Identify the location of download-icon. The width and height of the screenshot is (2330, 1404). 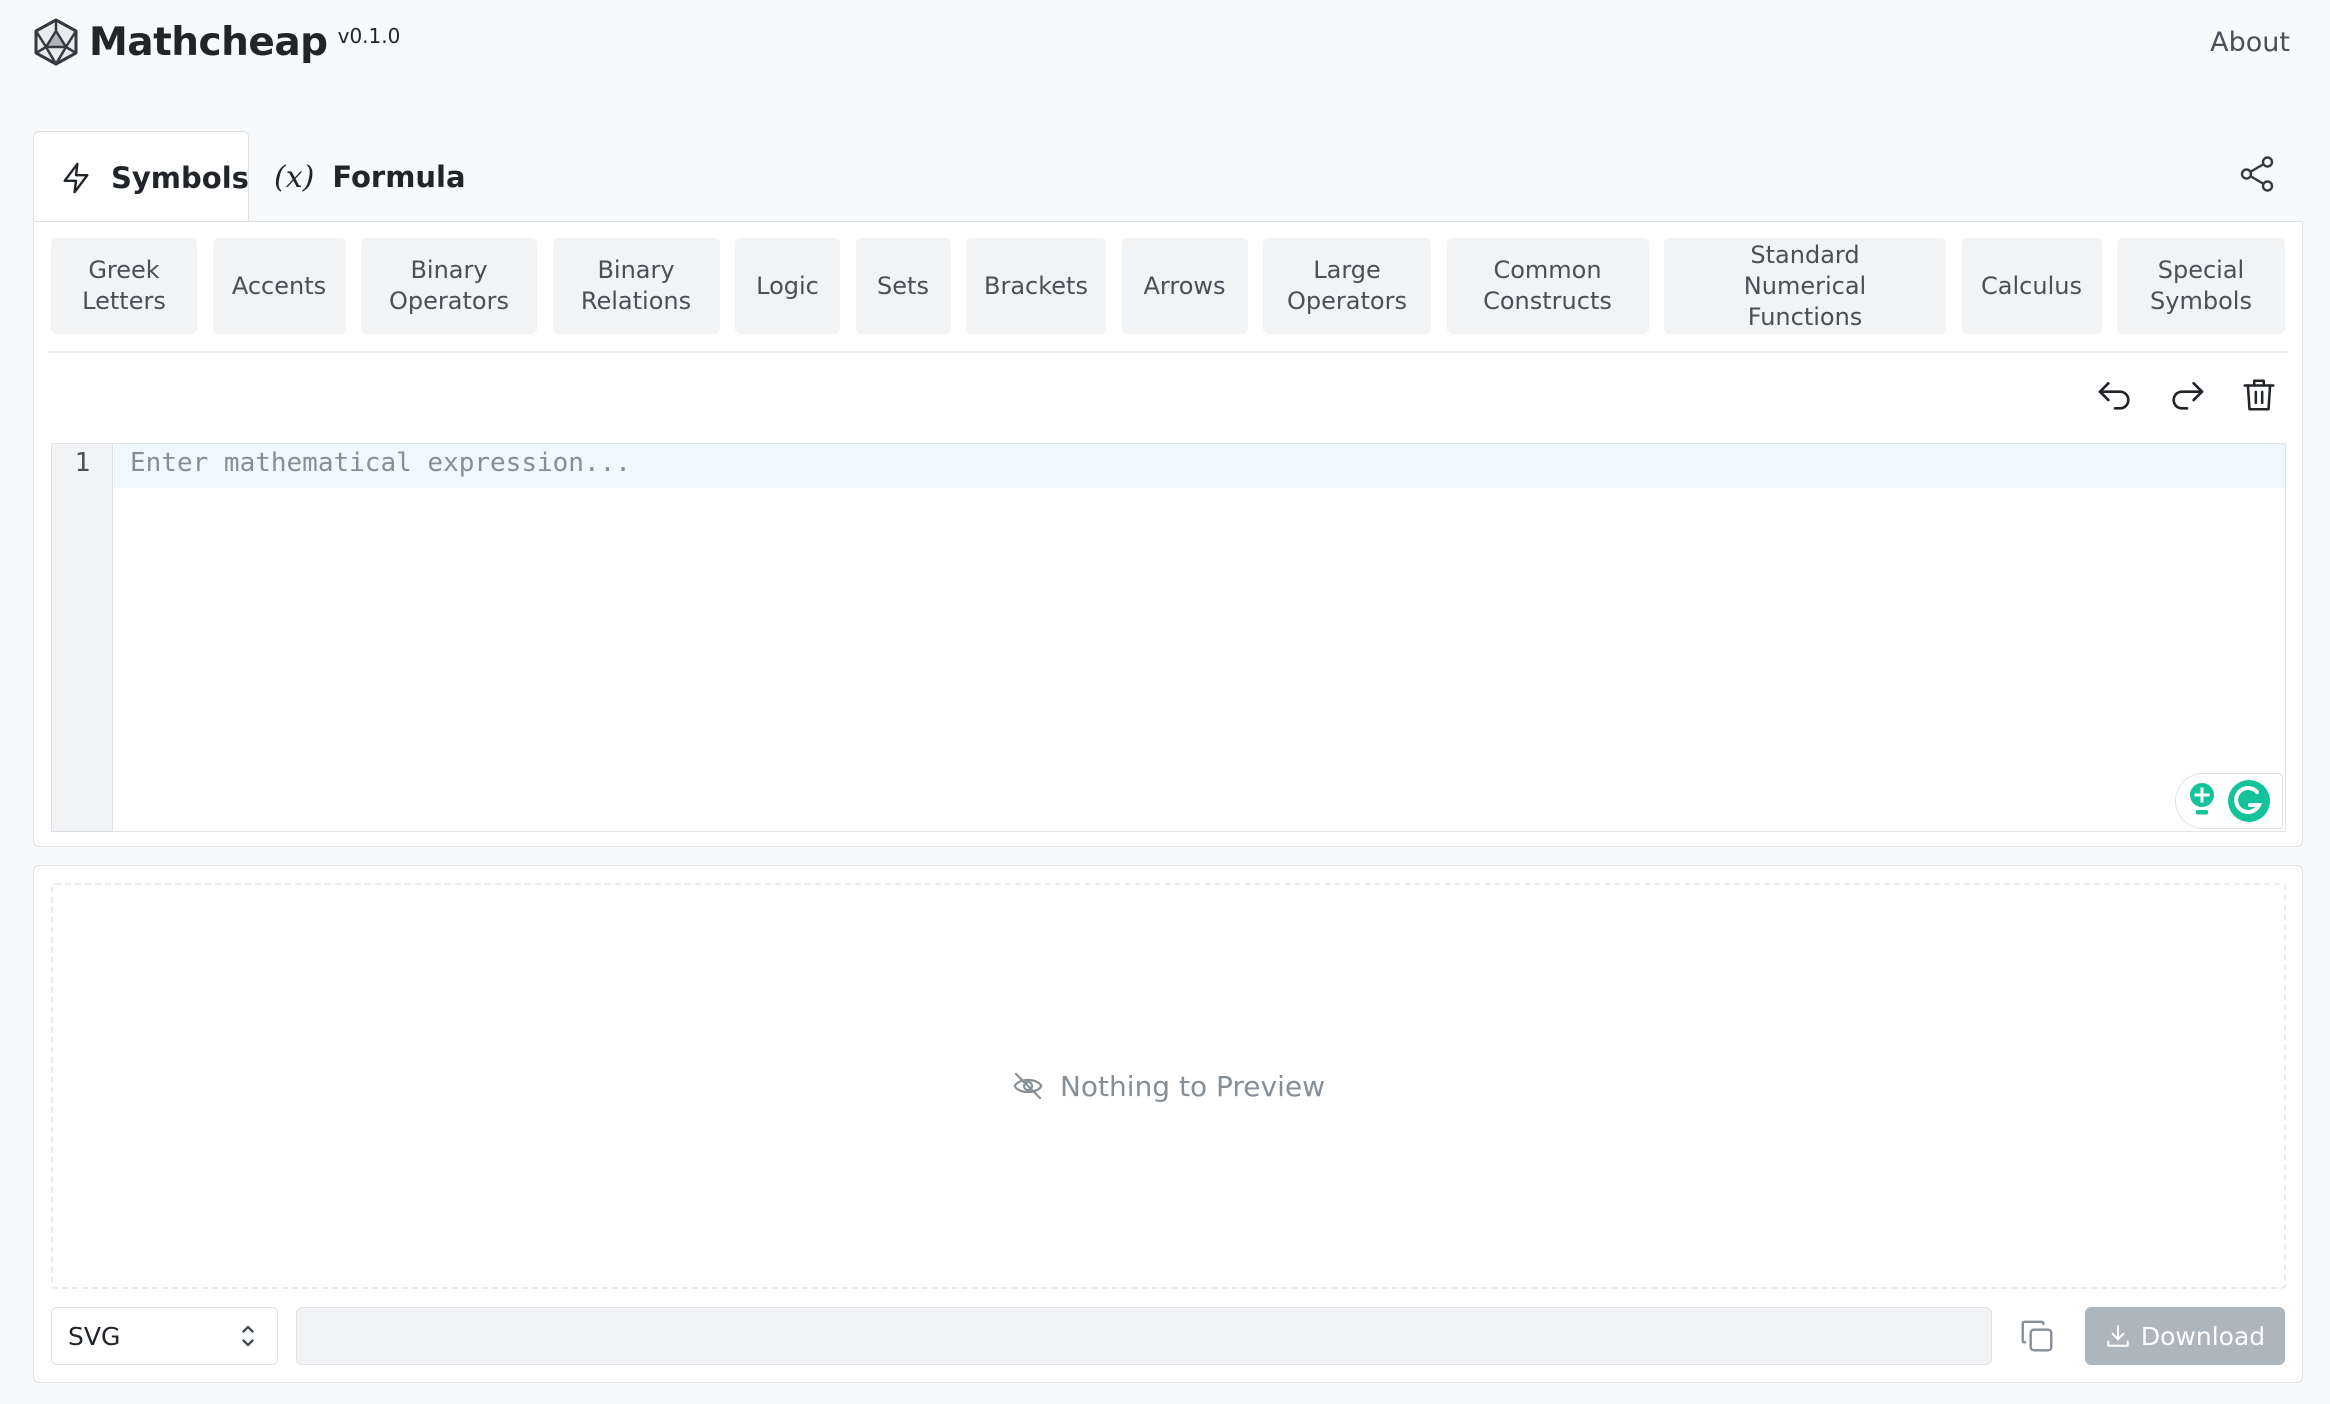
(2118, 1336).